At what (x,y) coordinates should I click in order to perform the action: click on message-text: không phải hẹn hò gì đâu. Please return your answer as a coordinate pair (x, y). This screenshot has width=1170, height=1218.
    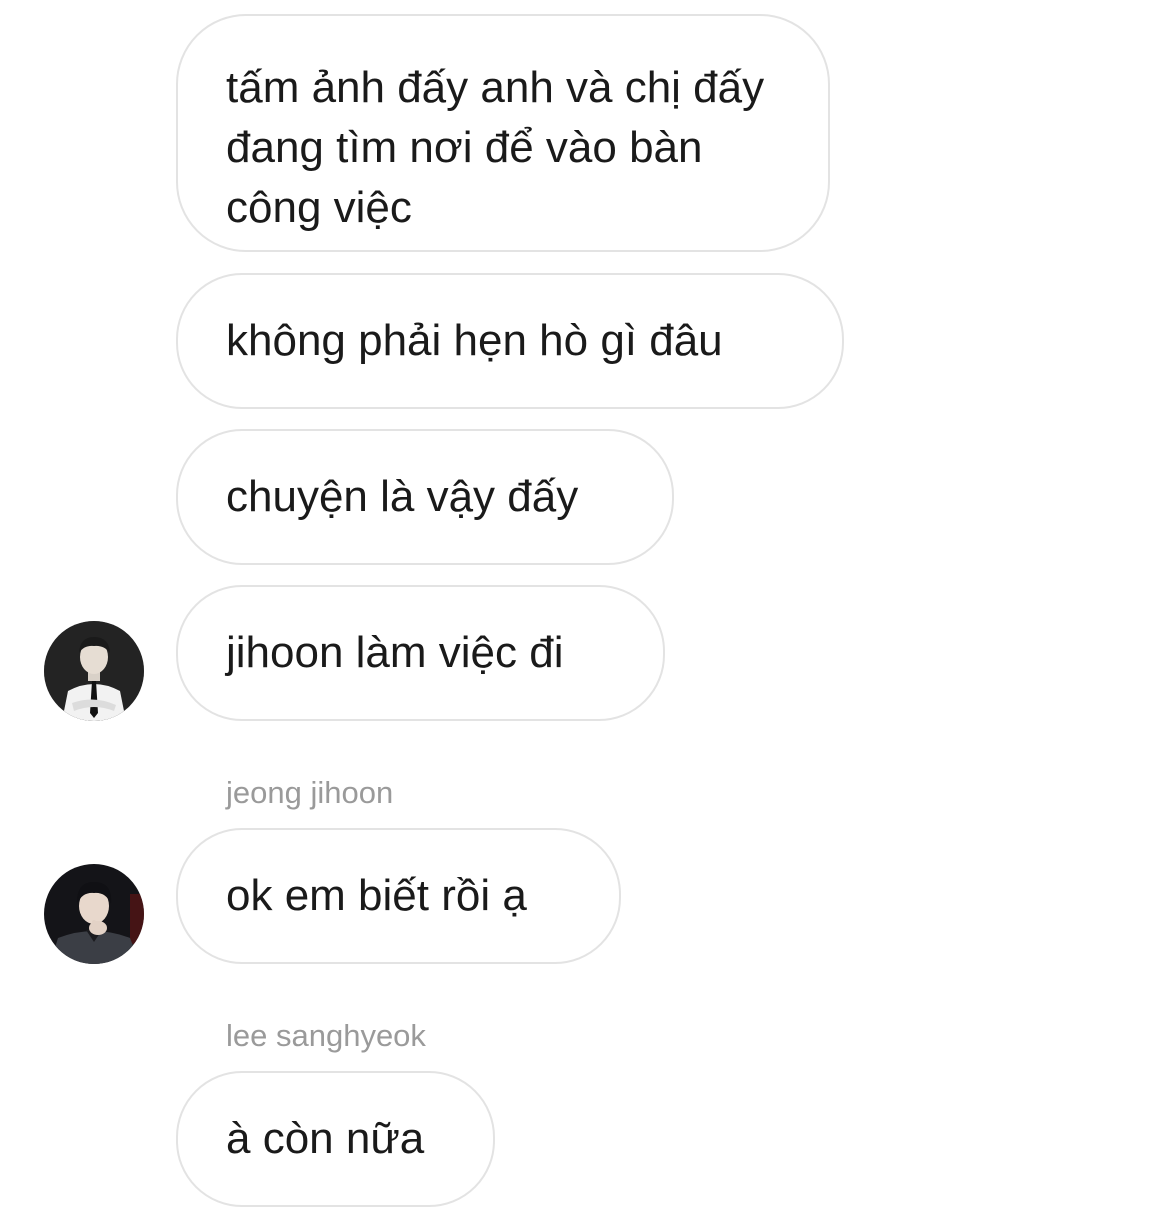
    Looking at the image, I should click on (474, 340).